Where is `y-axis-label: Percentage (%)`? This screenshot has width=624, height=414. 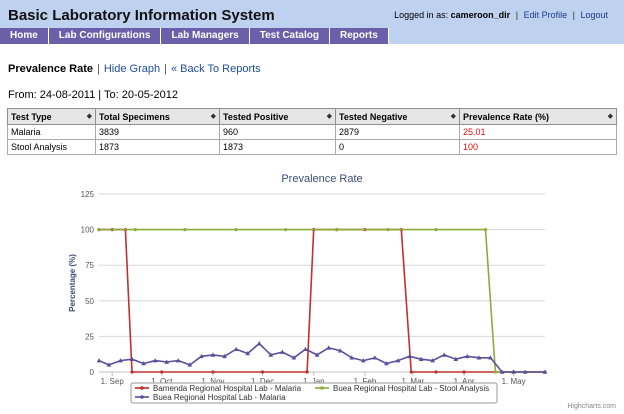
y-axis-label: Percentage (%) is located at coordinates (72, 283).